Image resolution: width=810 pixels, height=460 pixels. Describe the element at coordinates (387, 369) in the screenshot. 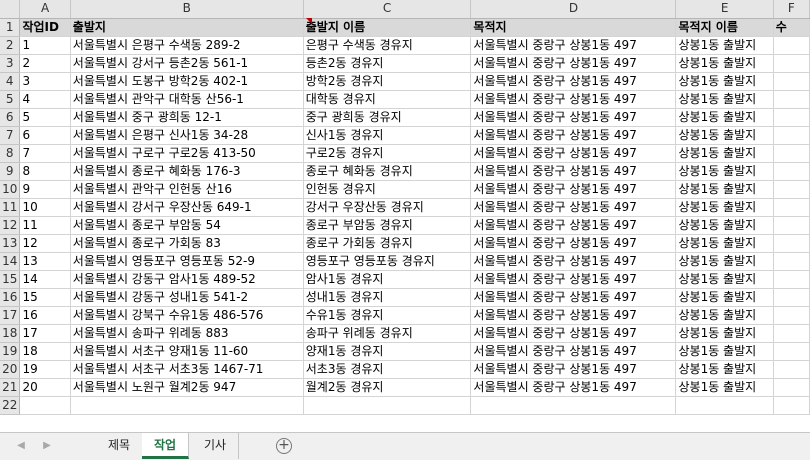

I see `cell: 서초3동 경유지` at that location.